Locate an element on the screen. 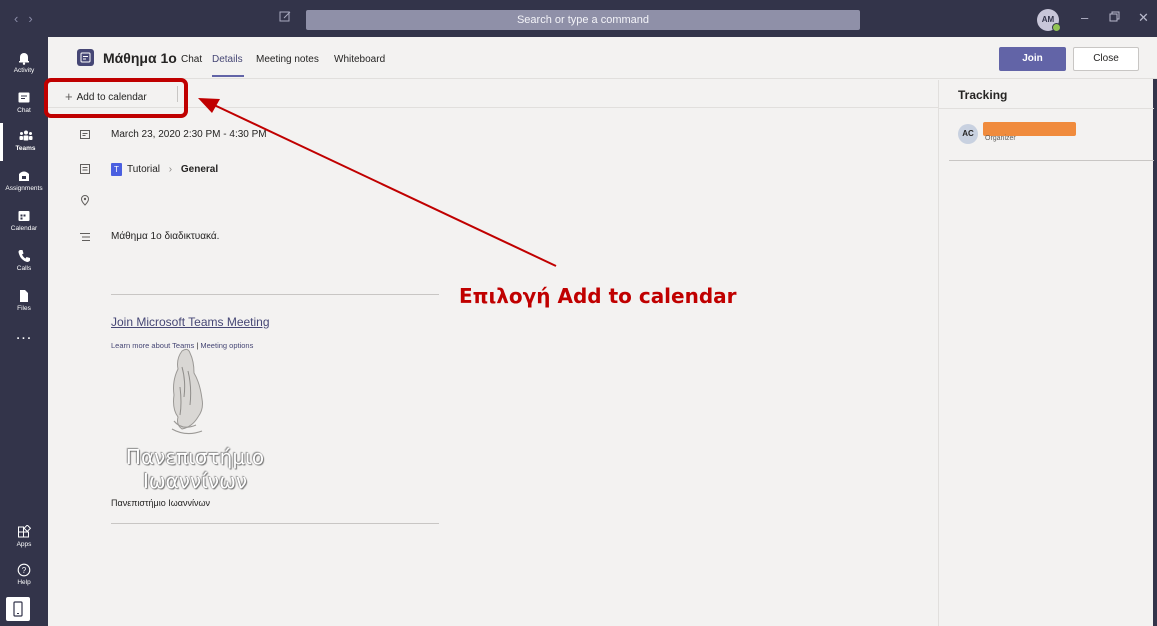 Image resolution: width=1157 pixels, height=626 pixels. meeting-datetime: March 23, 2020 2:30 PM - 4:30 PM is located at coordinates (189, 134).